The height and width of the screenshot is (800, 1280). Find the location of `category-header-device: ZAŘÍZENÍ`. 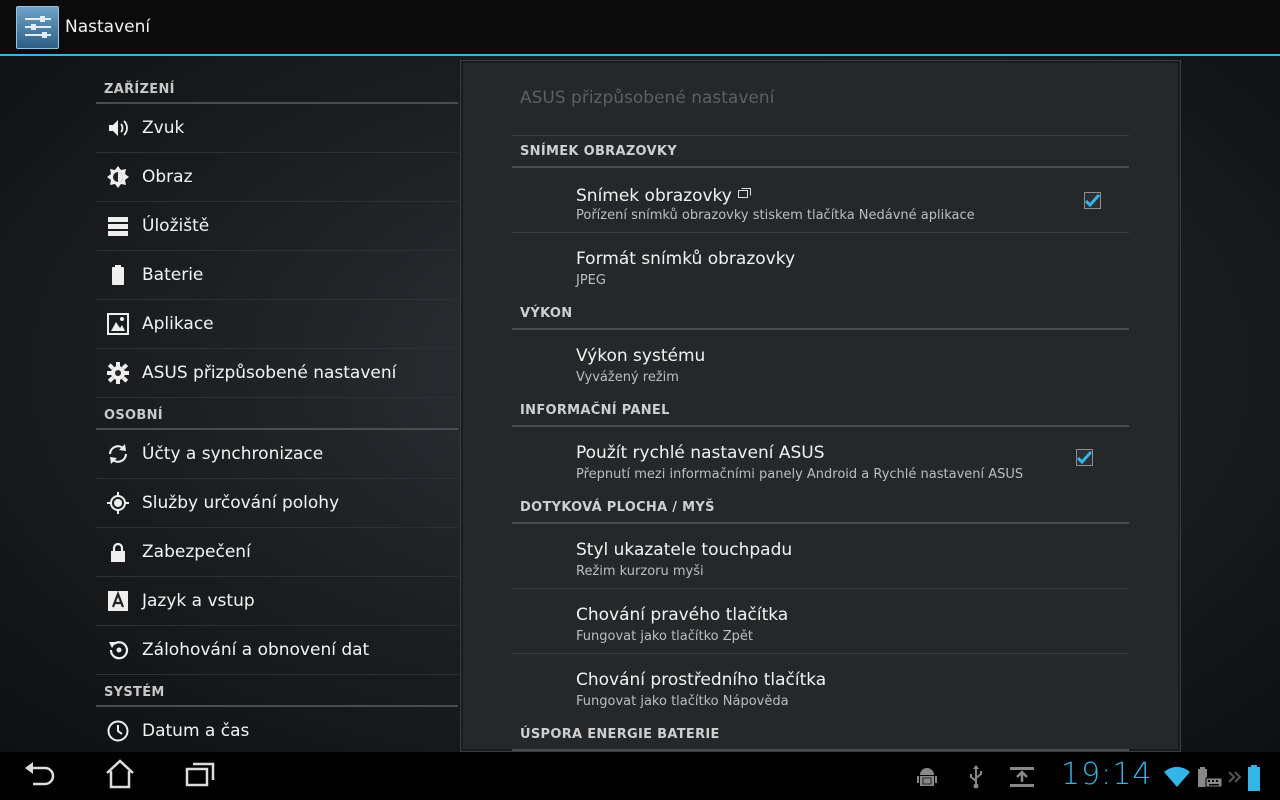

category-header-device: ZAŘÍZENÍ is located at coordinates (277, 88).